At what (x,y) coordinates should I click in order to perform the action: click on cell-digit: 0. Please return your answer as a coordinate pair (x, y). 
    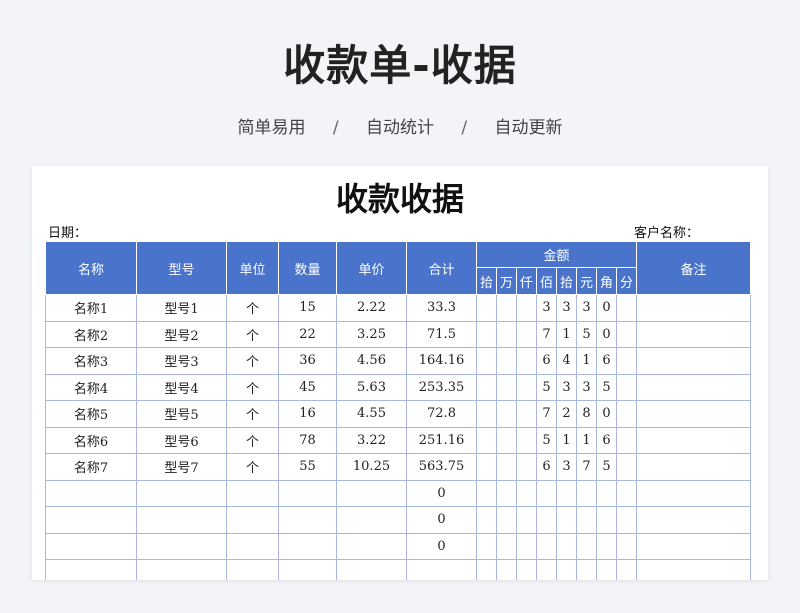
    Looking at the image, I should click on (606, 308).